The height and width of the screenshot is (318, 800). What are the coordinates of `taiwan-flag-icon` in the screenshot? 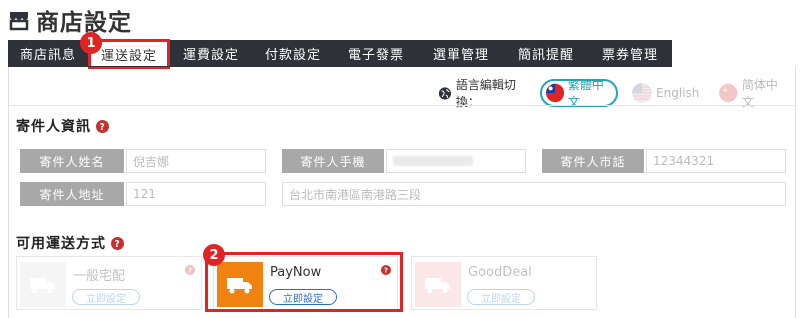 It's located at (554, 93).